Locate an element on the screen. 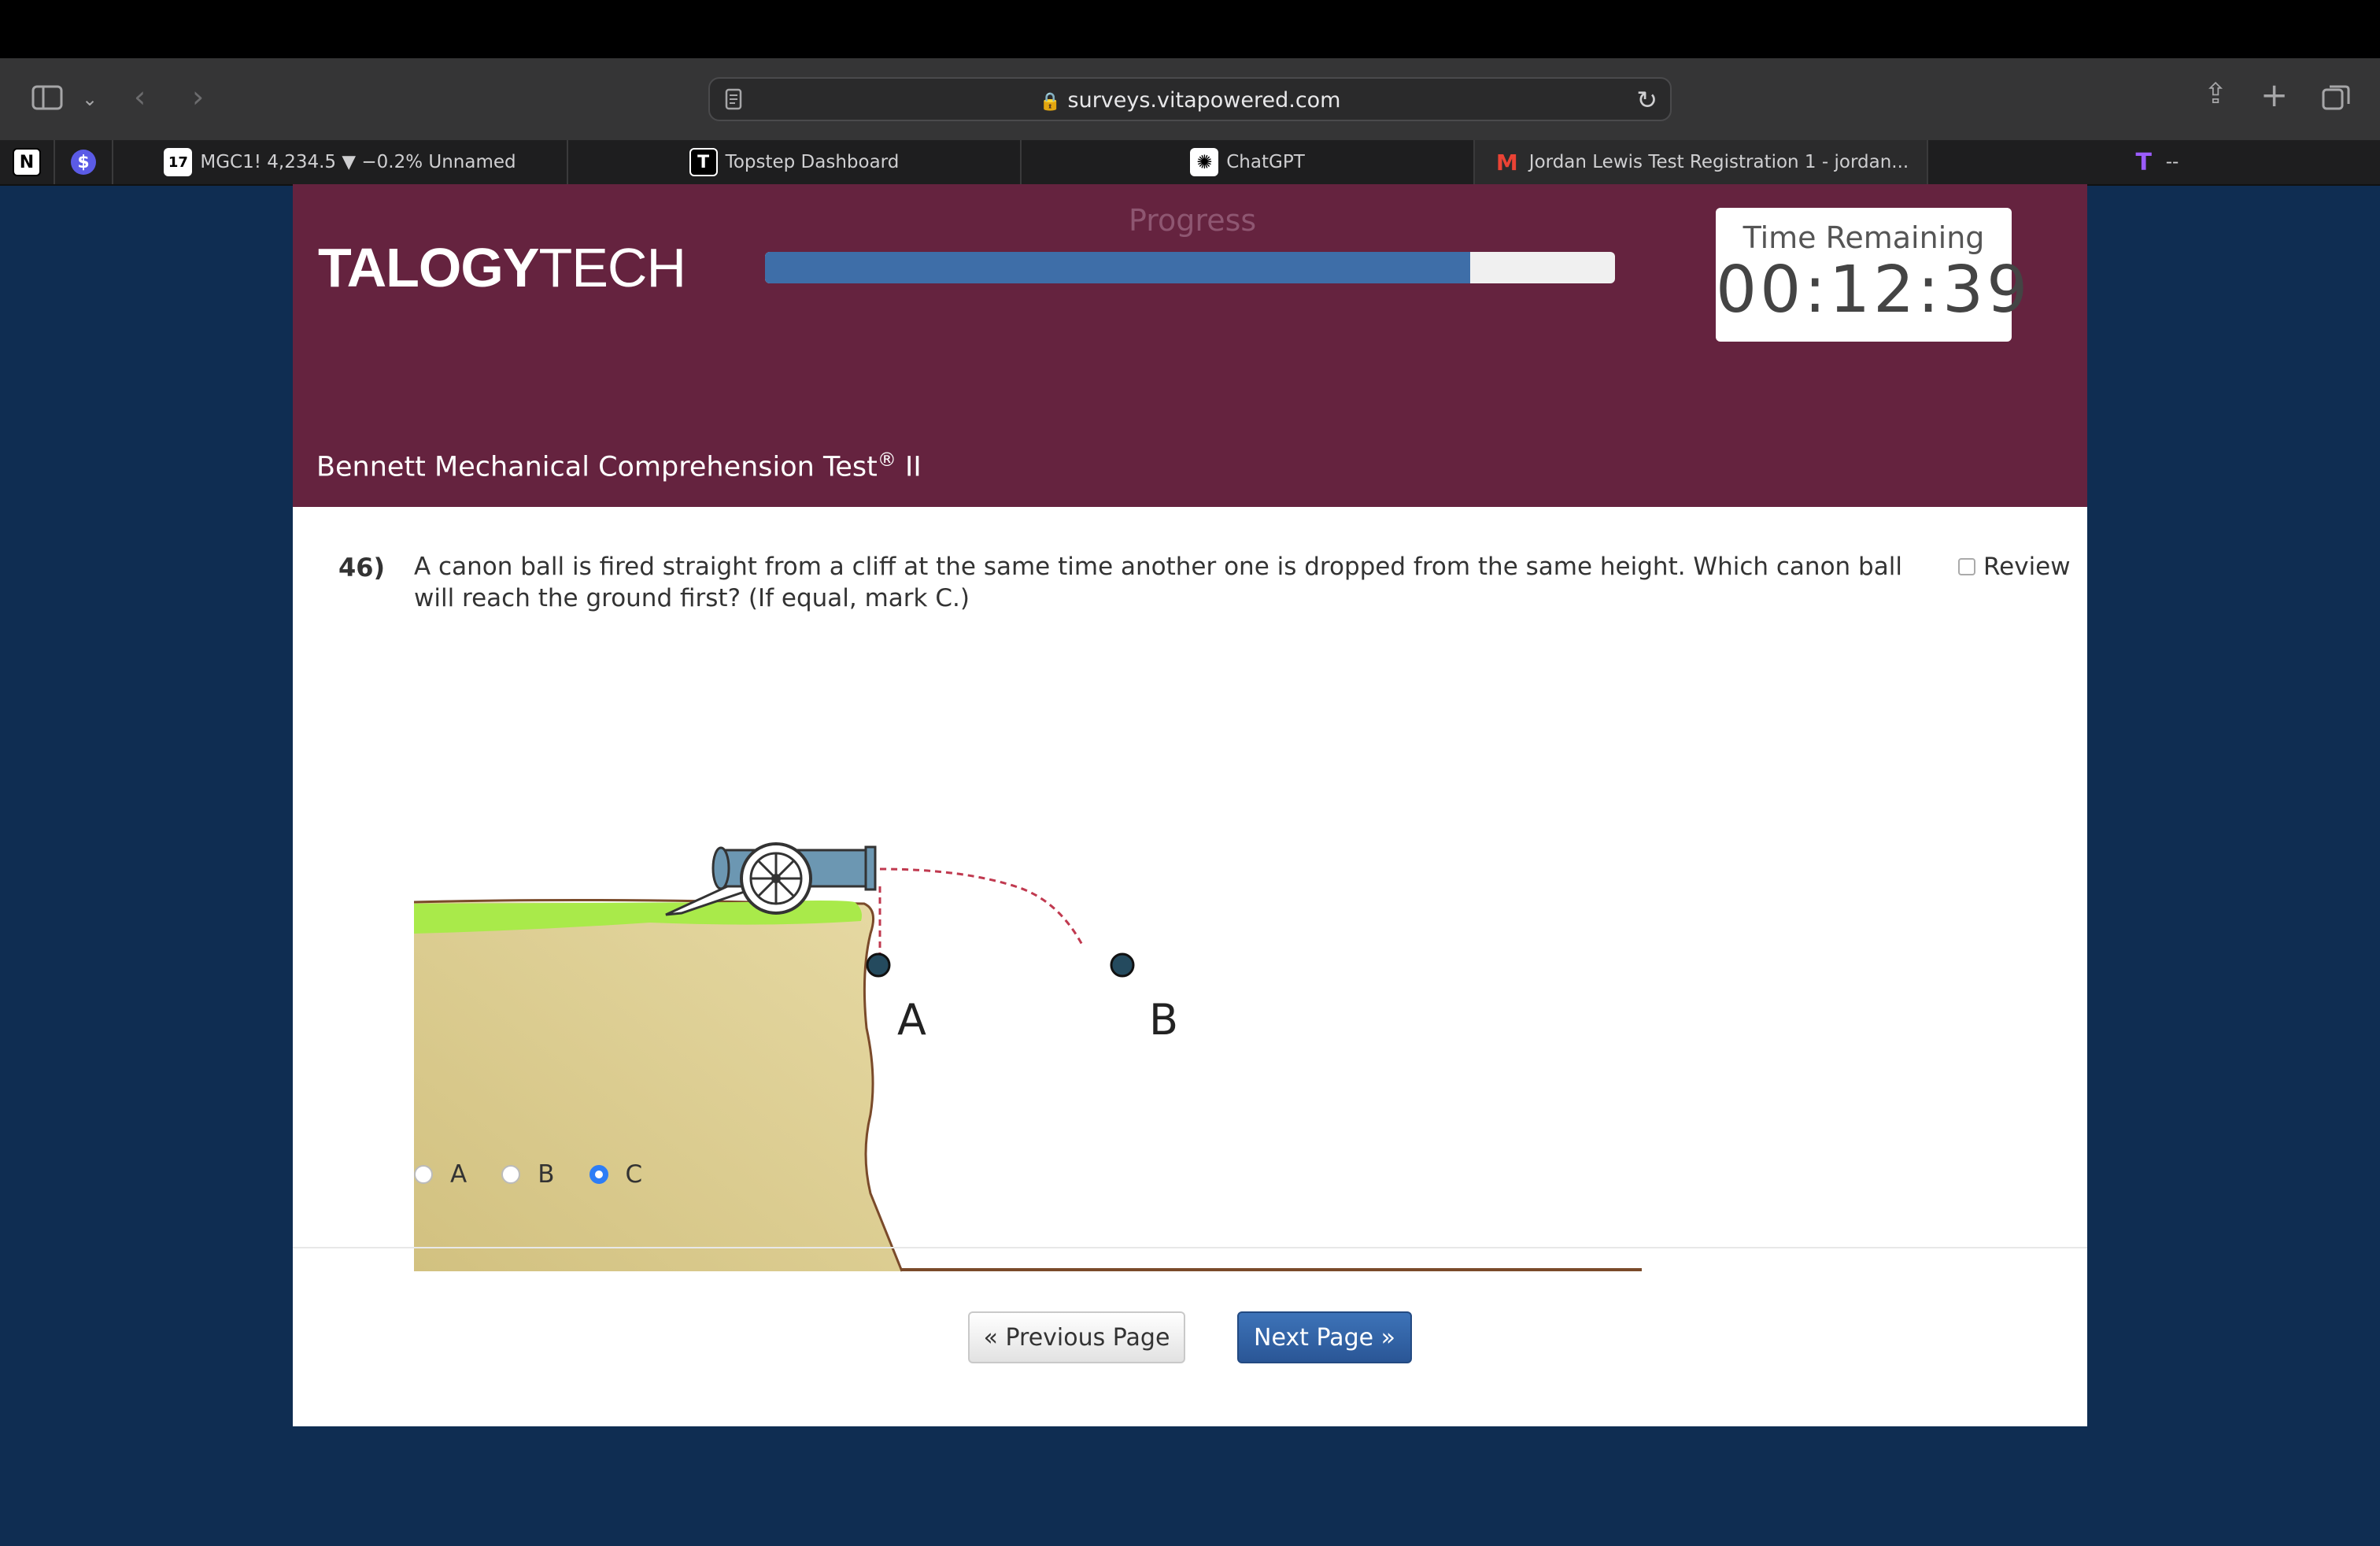  progress-bar is located at coordinates (1190, 267).